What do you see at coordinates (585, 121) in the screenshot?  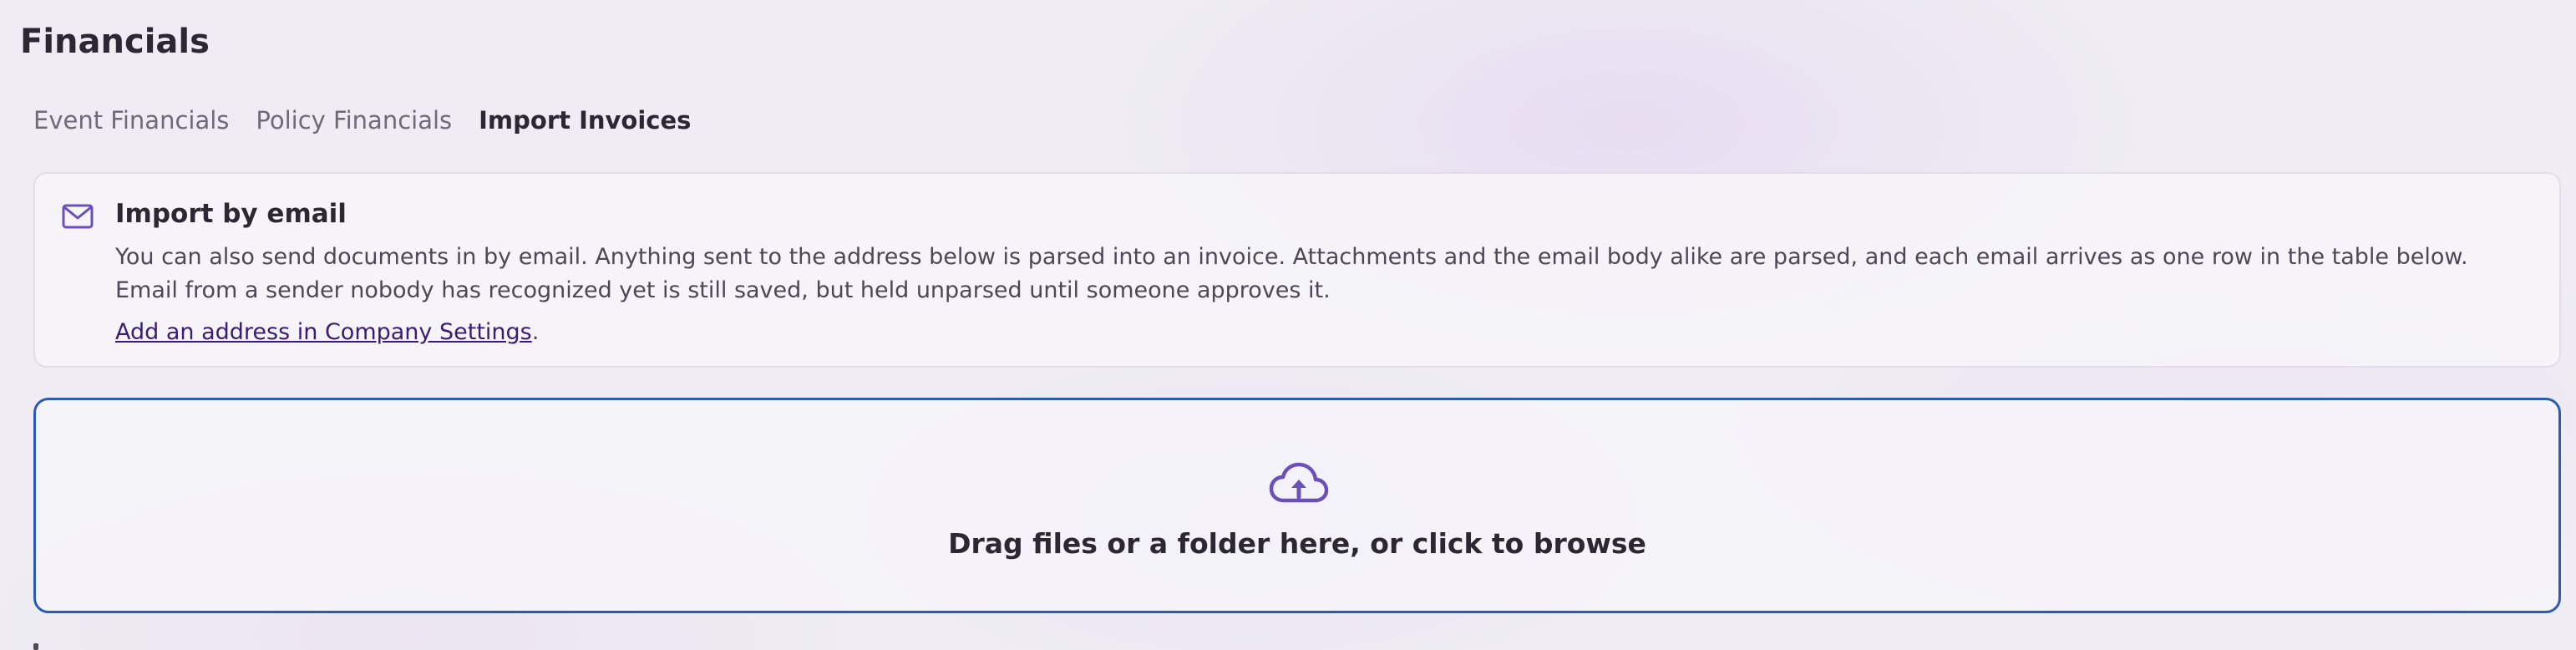 I see `tab-import-invoices: Import Invoices` at bounding box center [585, 121].